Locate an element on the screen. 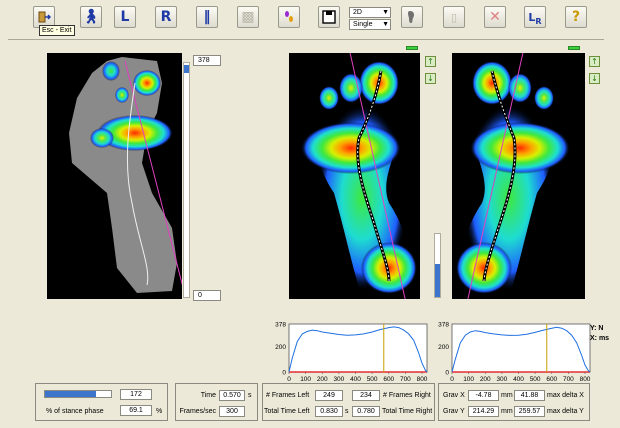 The height and width of the screenshot is (428, 620). stance-percent-unit: % is located at coordinates (159, 411).